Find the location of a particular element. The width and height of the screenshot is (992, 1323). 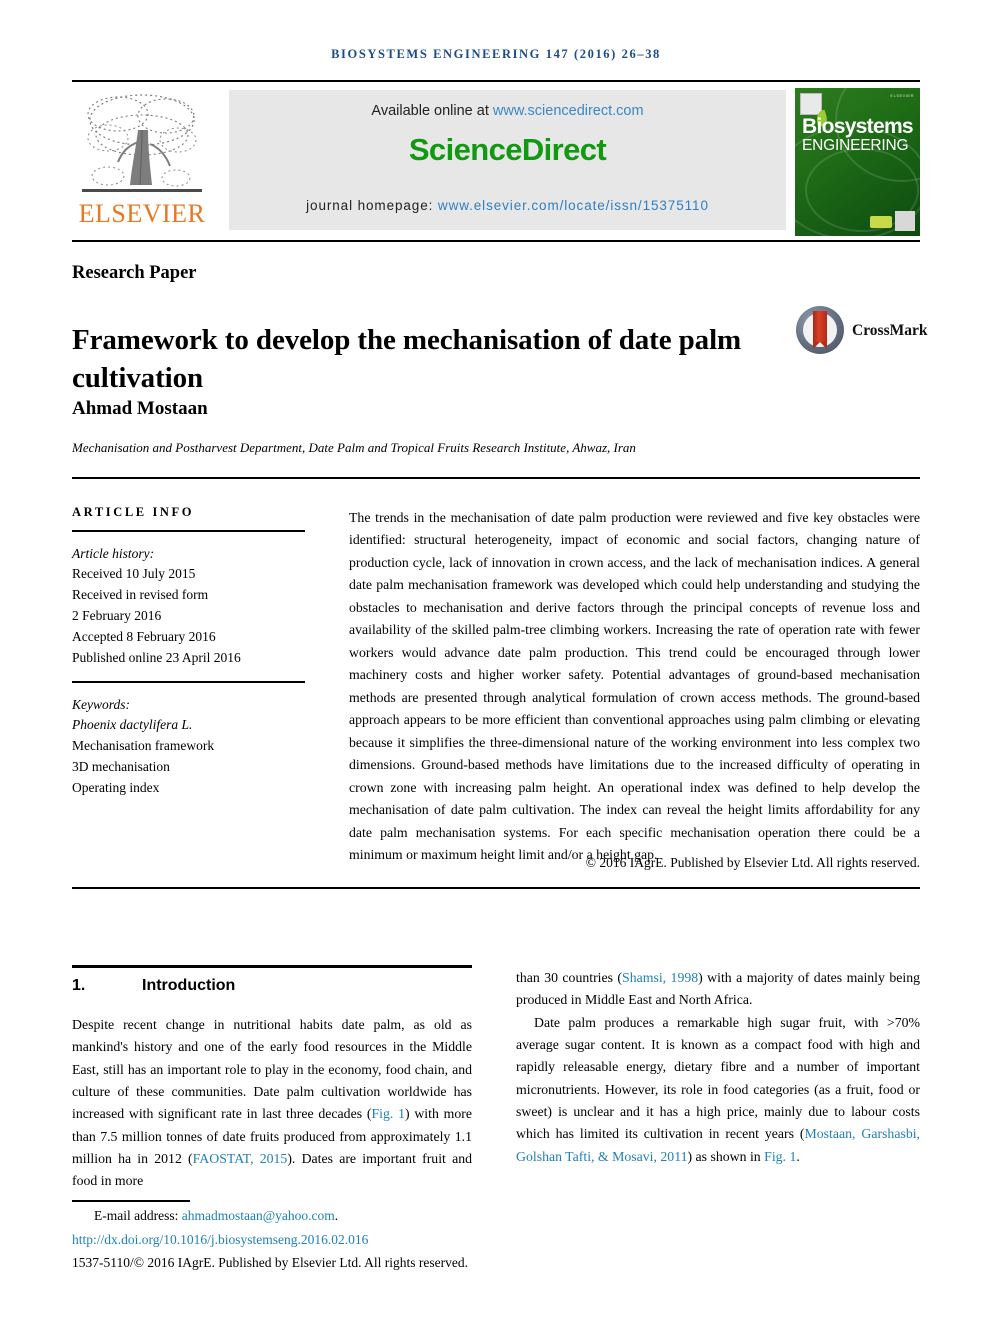

keyword-item: 3D mechanisation is located at coordinates (121, 767).